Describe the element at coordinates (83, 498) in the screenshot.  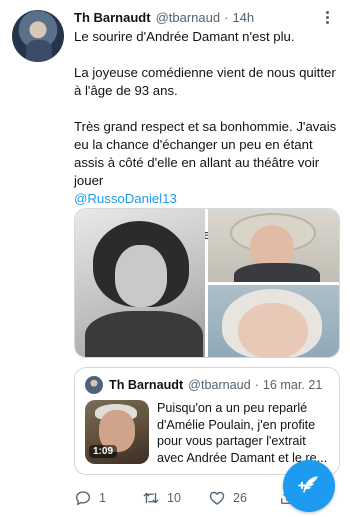
I see `reply-icon` at that location.